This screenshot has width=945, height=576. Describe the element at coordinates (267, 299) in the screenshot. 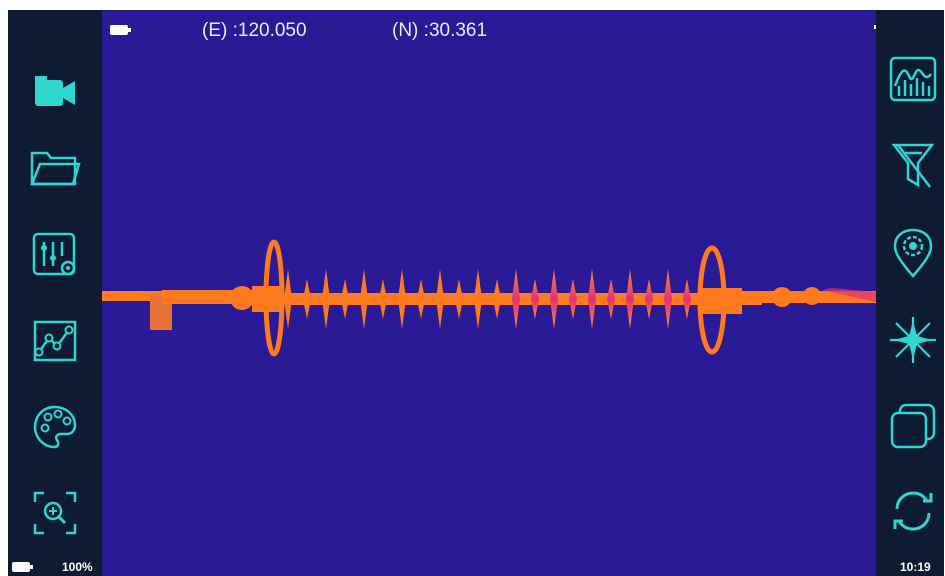

I see `ring-mount-left` at that location.